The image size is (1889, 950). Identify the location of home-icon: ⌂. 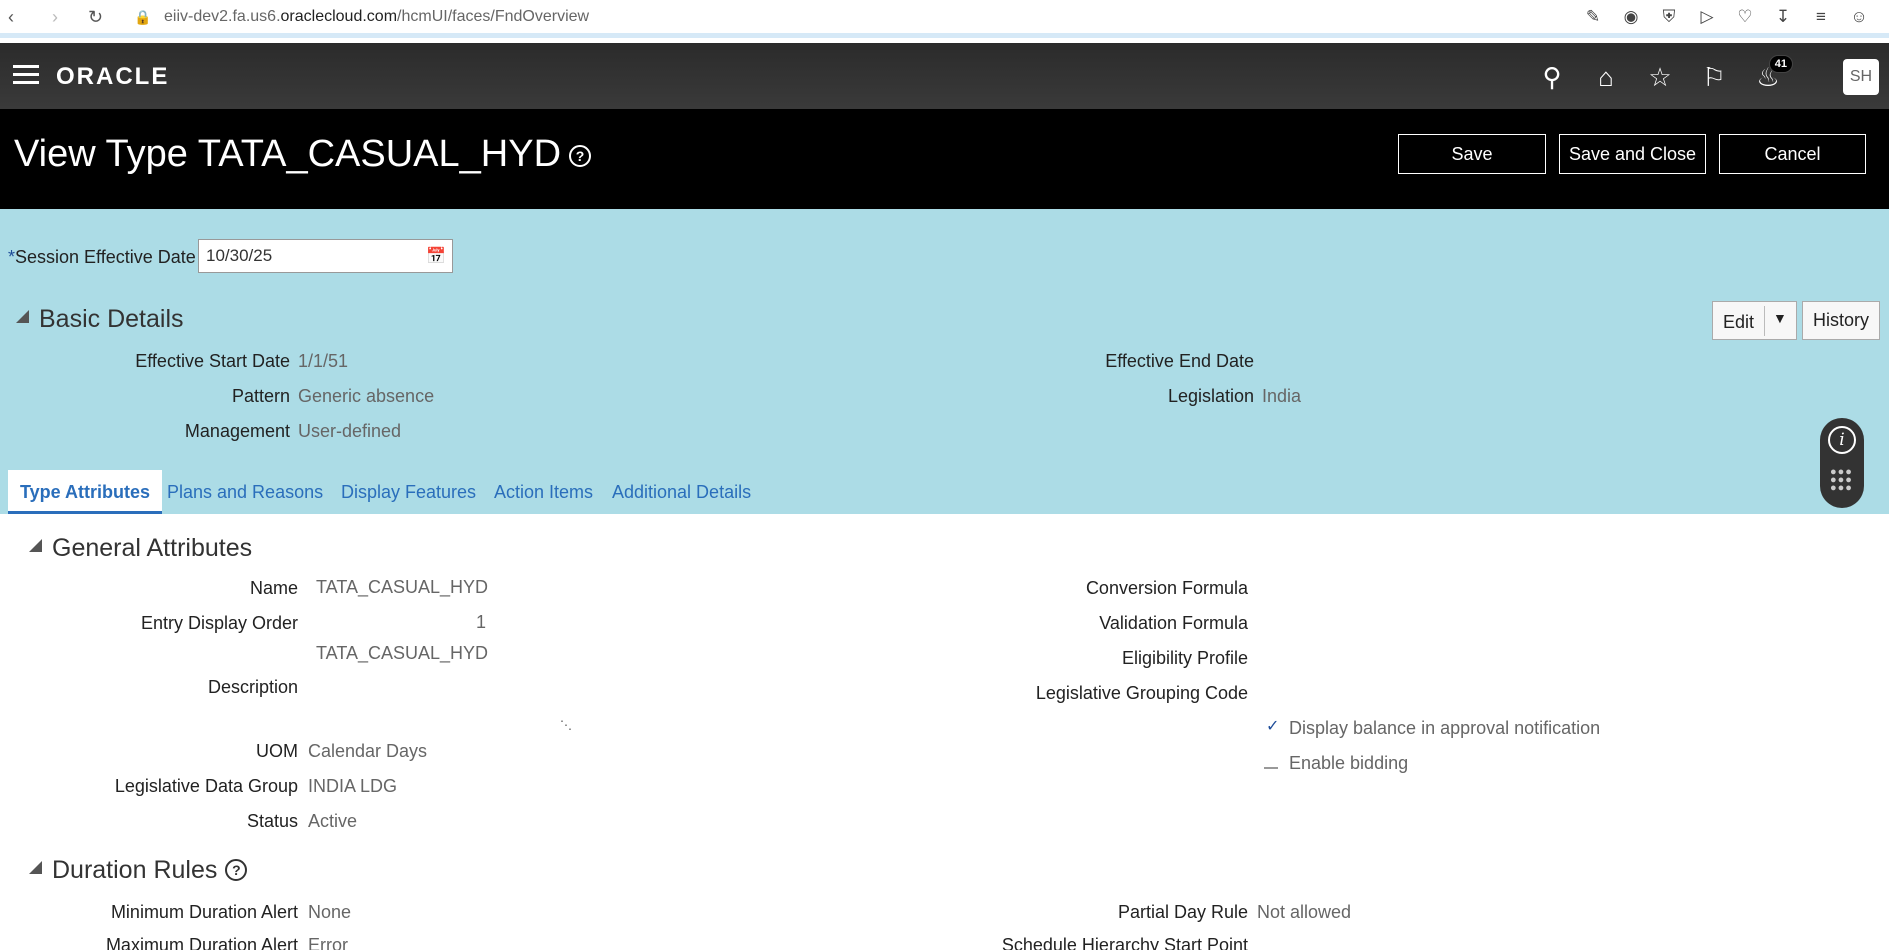
(1606, 77).